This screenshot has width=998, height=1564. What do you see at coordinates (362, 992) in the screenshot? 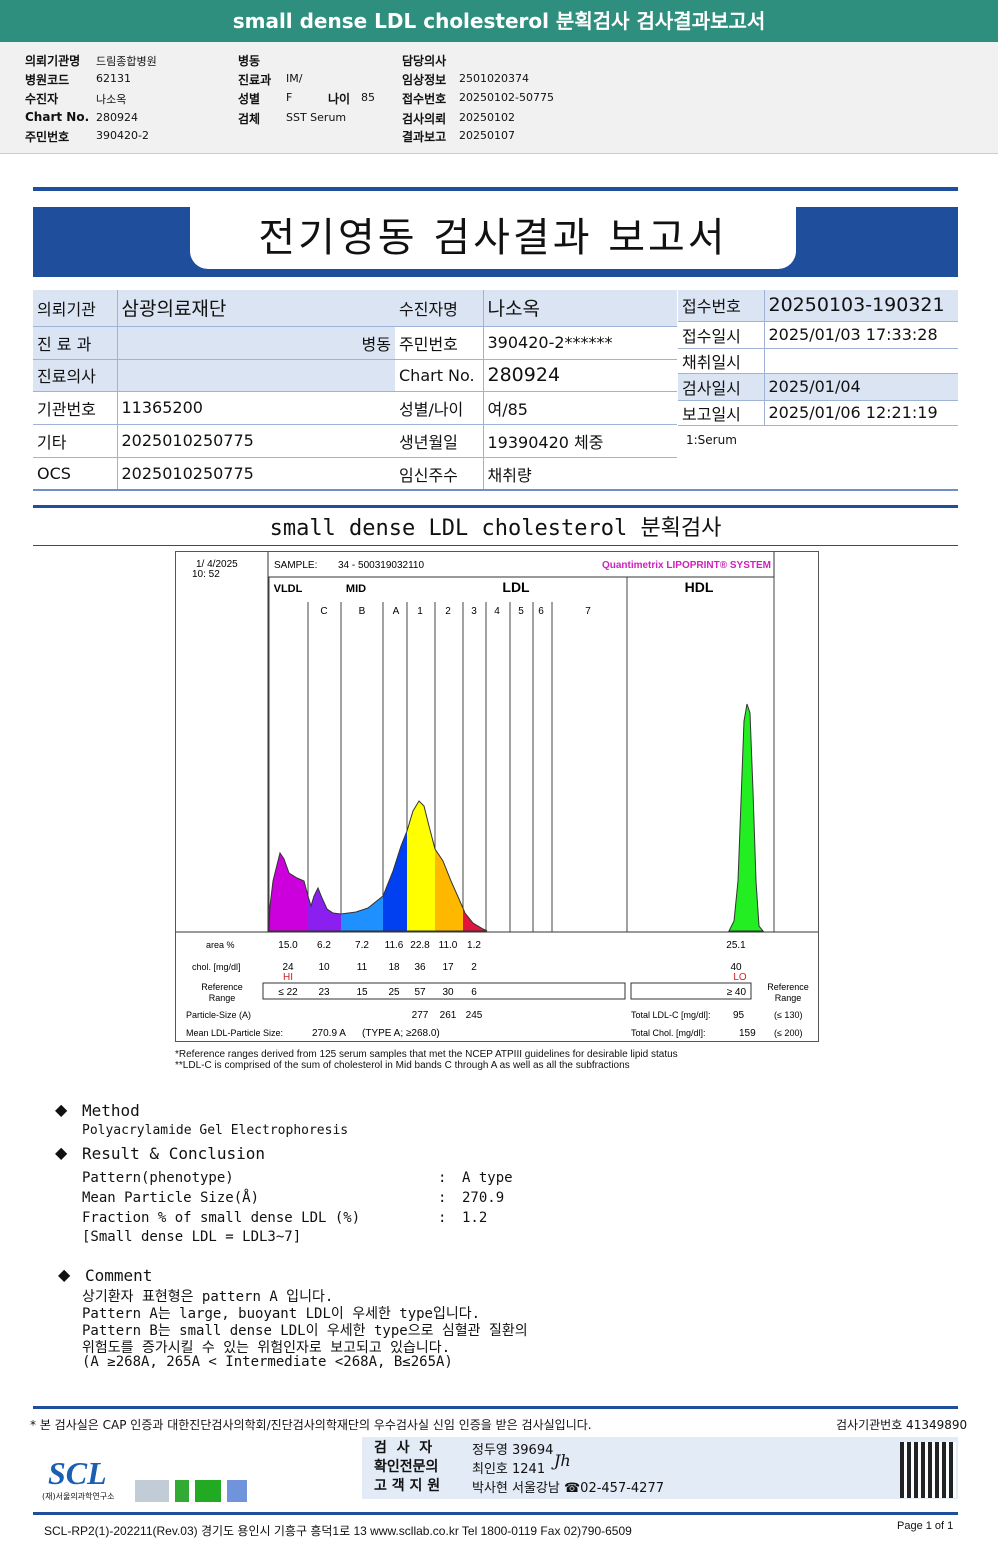
I see `reference-value: 15` at bounding box center [362, 992].